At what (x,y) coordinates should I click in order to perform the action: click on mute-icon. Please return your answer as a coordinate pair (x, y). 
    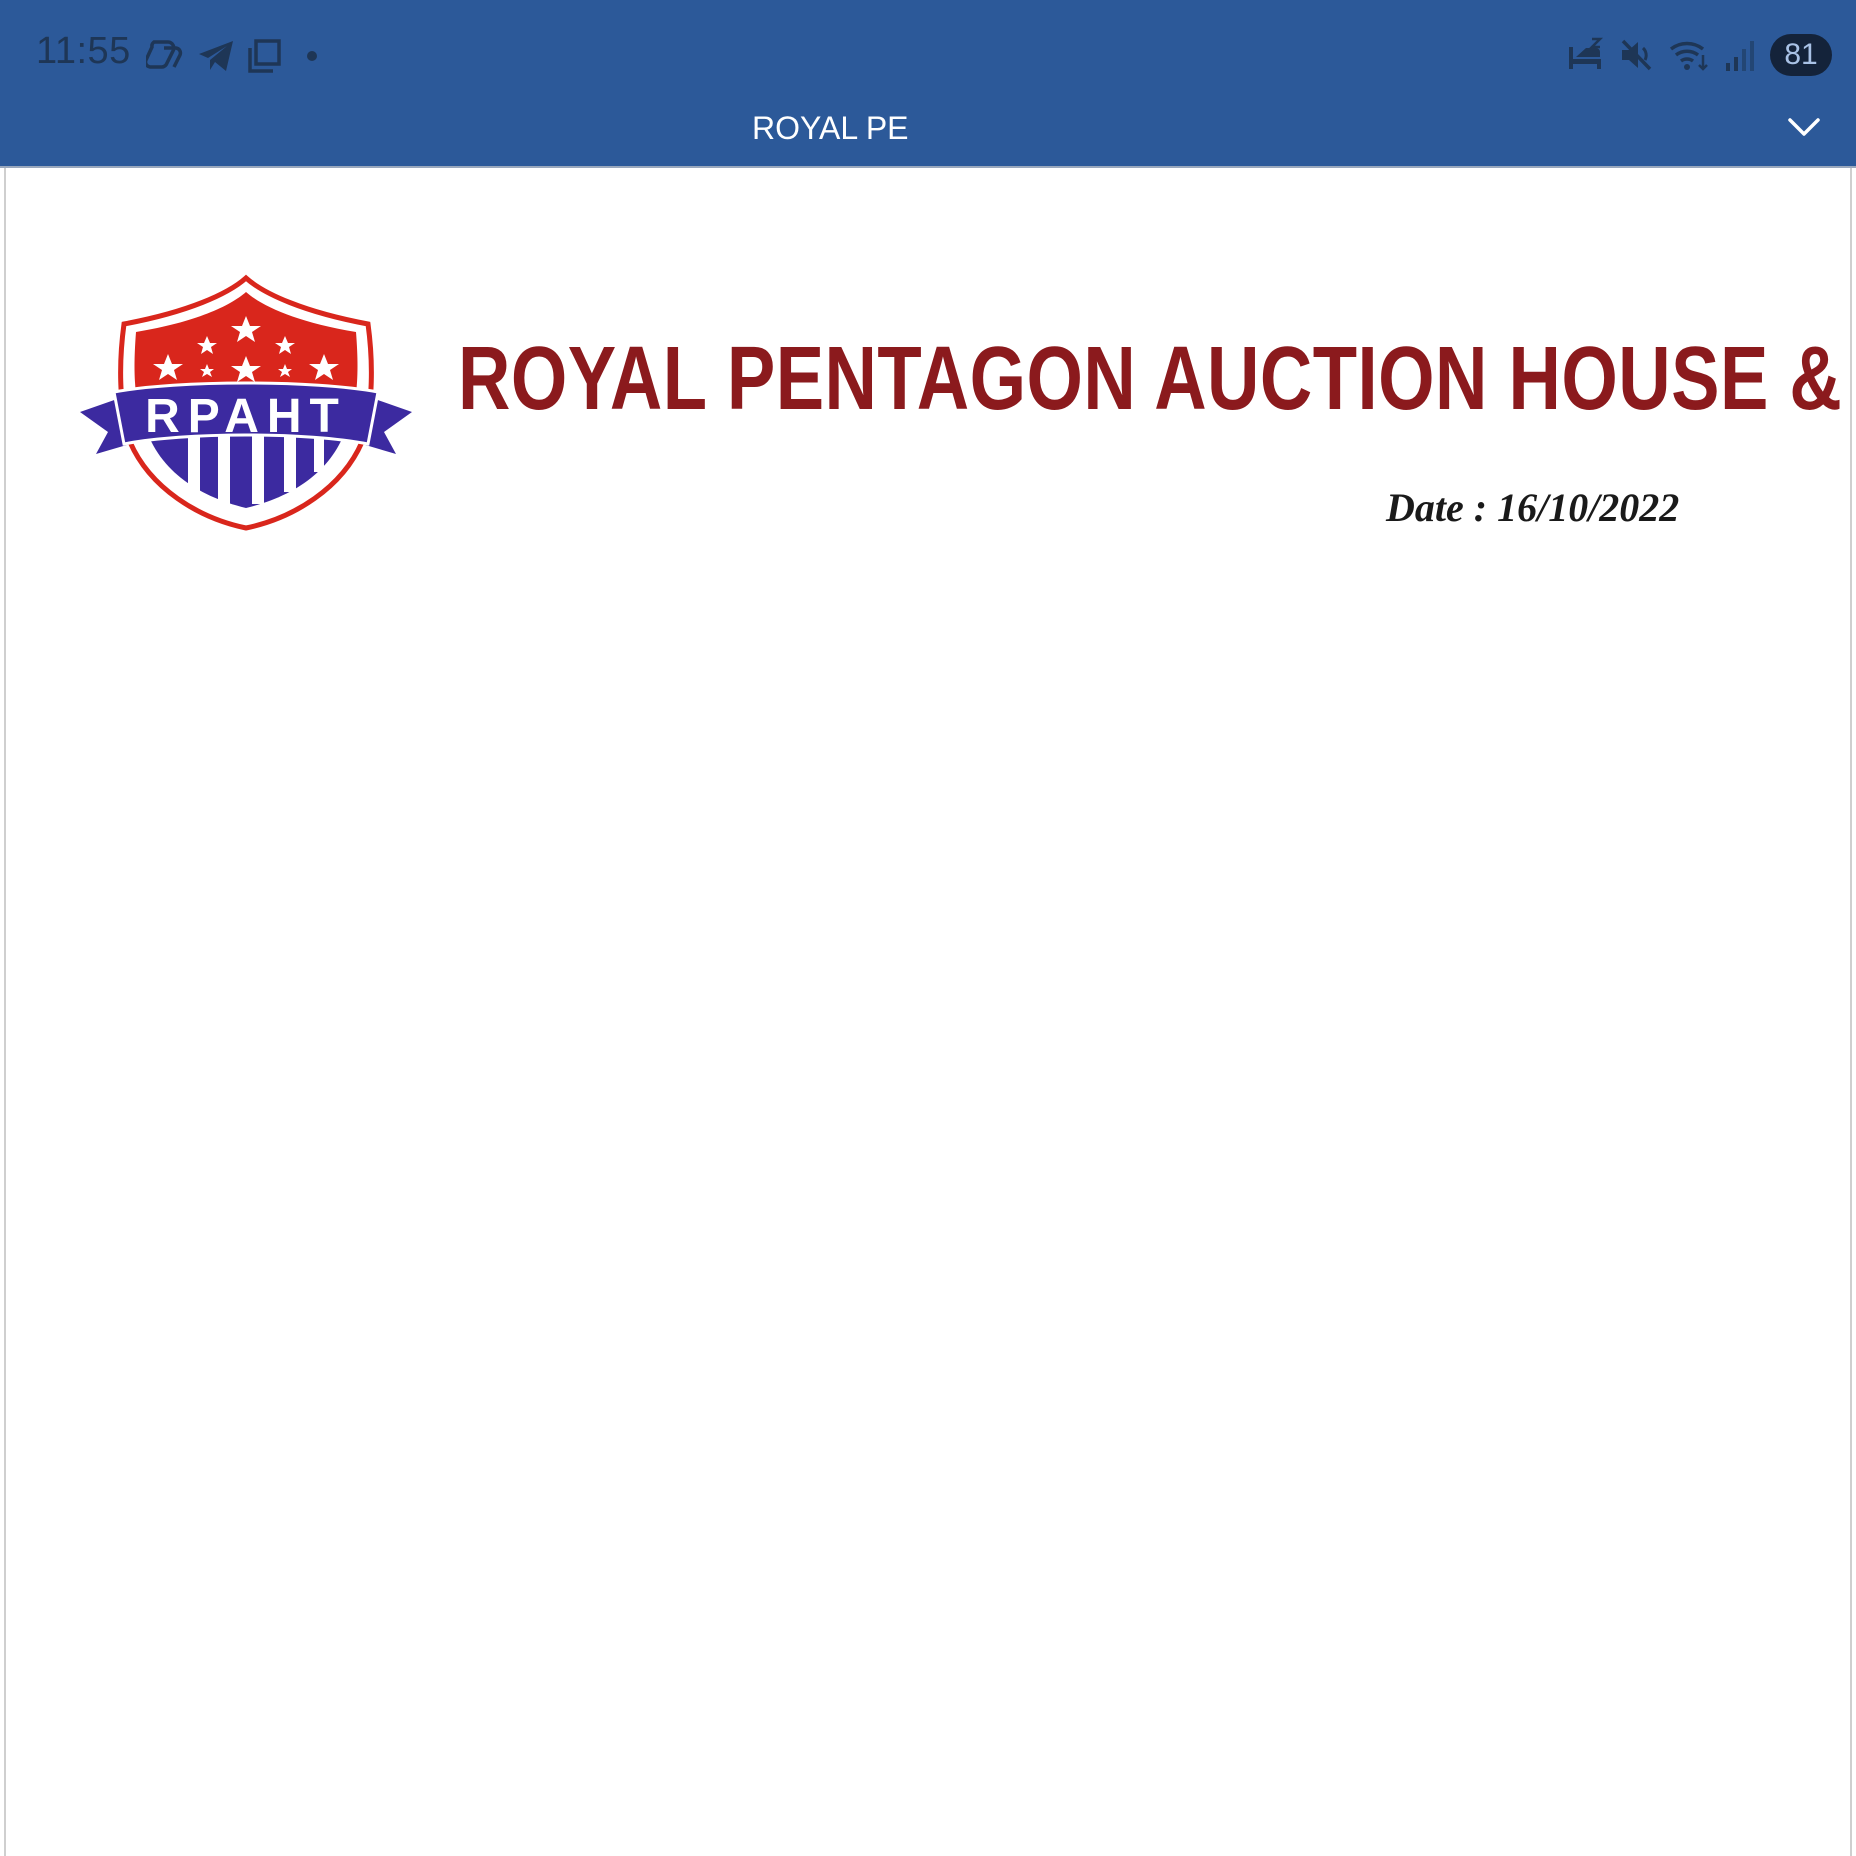
    Looking at the image, I should click on (1636, 55).